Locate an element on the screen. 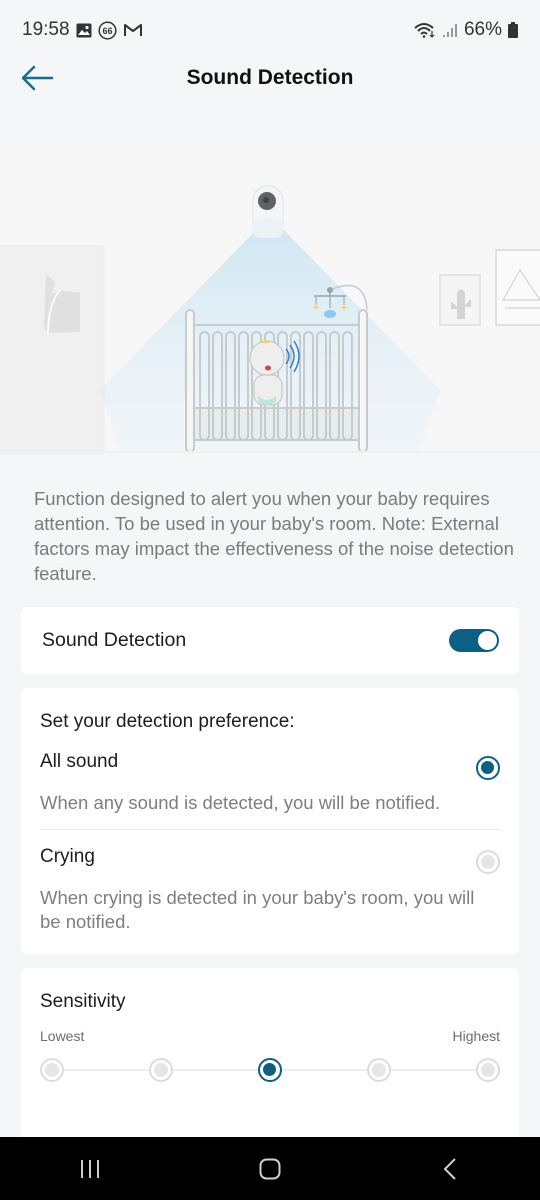  sensitivity-title: Sensitivity is located at coordinates (83, 1001).